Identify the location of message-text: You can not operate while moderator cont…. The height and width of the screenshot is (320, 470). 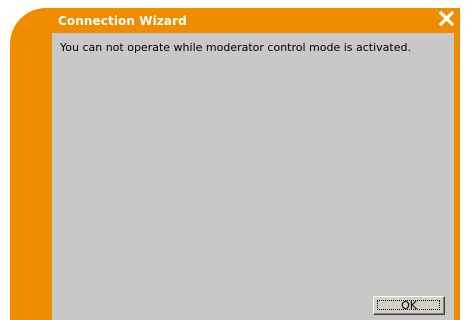
(235, 47).